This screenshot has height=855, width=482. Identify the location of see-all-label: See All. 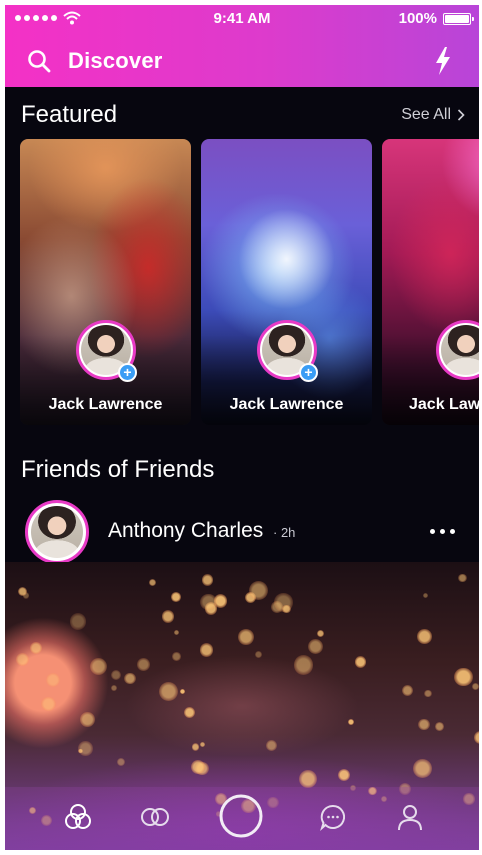
(426, 114).